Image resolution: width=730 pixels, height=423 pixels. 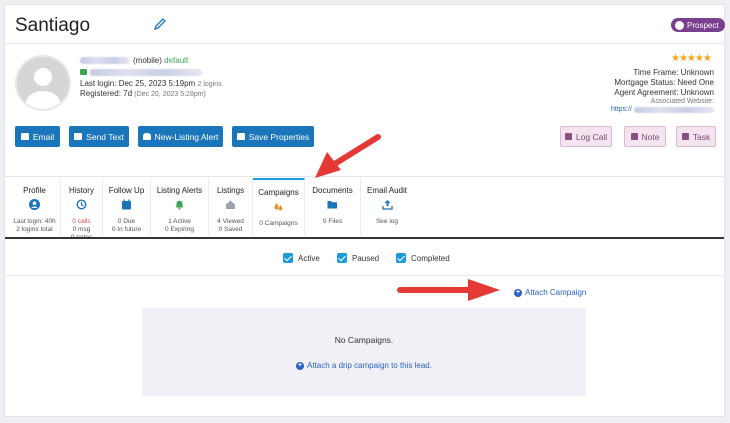 I want to click on arrow-to-attach-campaign-icon, so click(x=448, y=290).